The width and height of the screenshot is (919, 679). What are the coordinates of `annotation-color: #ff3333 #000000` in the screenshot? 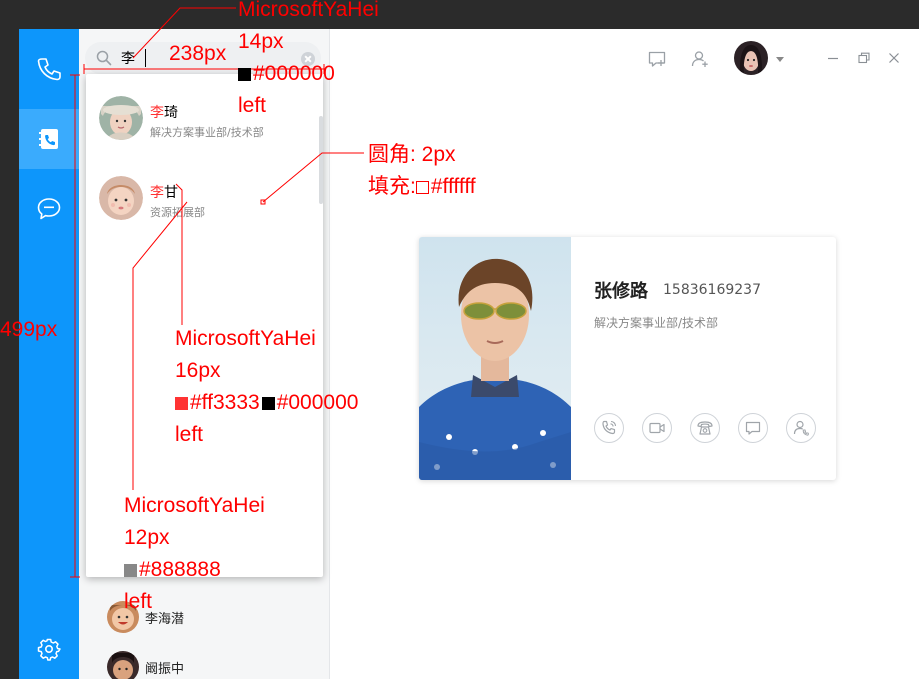 It's located at (266, 403).